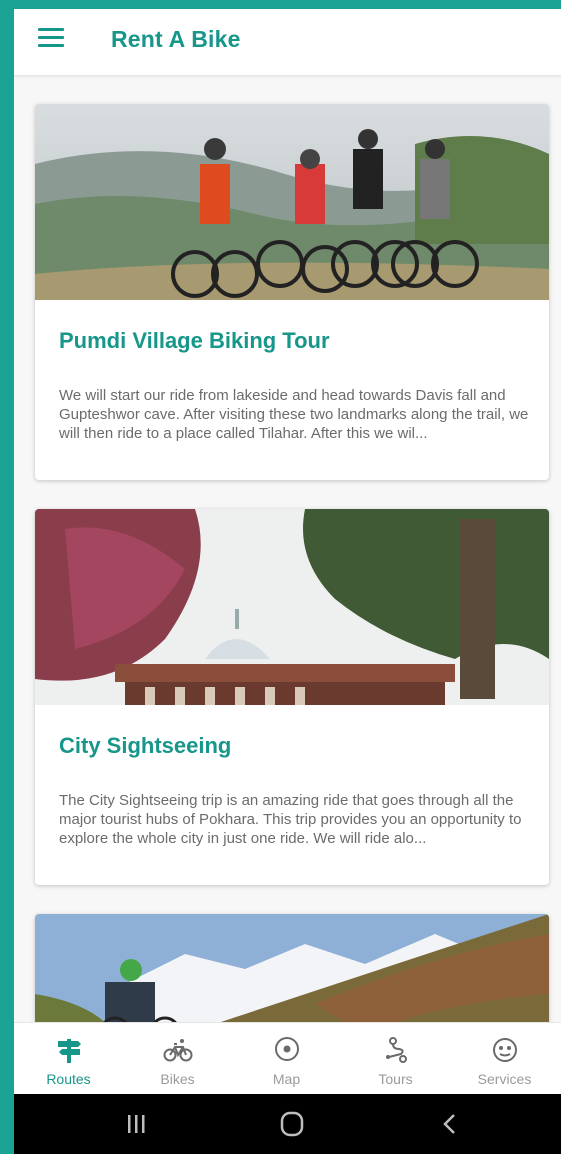 This screenshot has width=561, height=1154. I want to click on bicycle-icon, so click(178, 1050).